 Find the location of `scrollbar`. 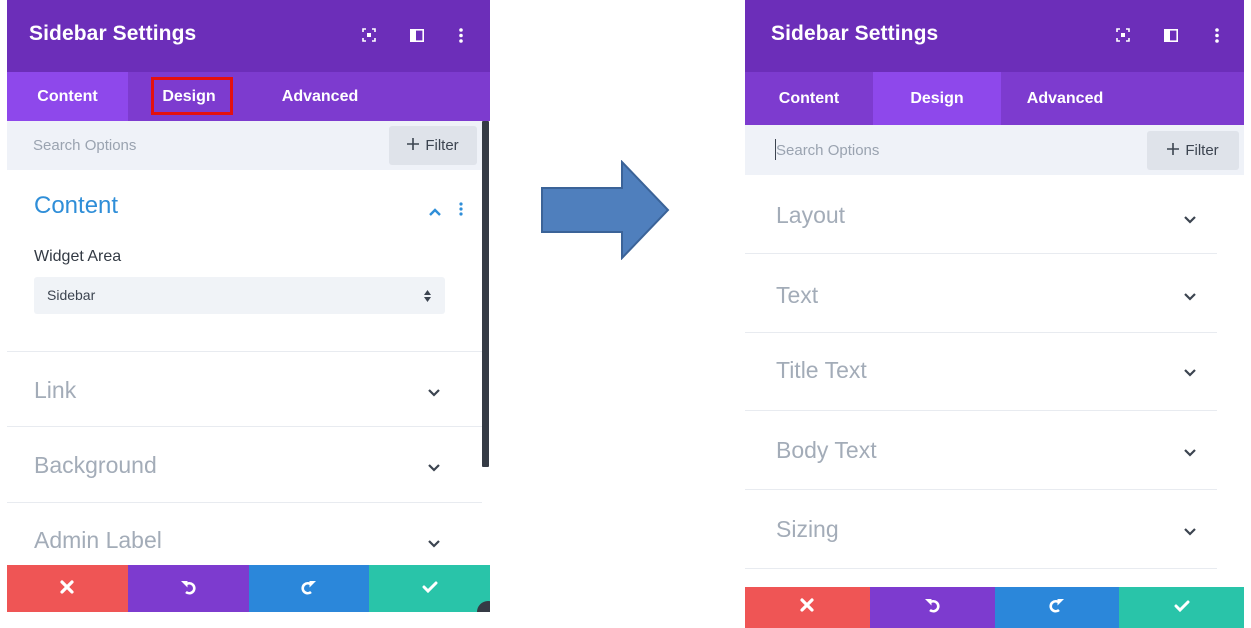

scrollbar is located at coordinates (485, 294).